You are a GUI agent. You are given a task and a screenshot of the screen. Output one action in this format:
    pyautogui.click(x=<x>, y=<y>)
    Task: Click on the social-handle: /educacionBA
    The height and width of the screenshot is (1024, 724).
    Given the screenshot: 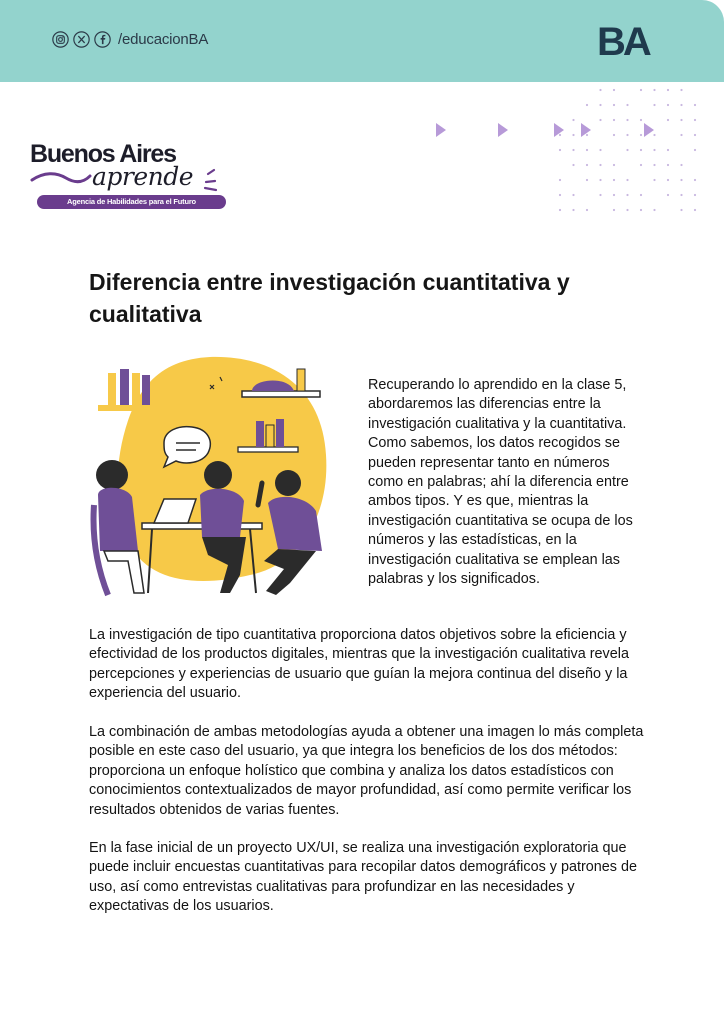 What is the action you would take?
    pyautogui.click(x=163, y=39)
    